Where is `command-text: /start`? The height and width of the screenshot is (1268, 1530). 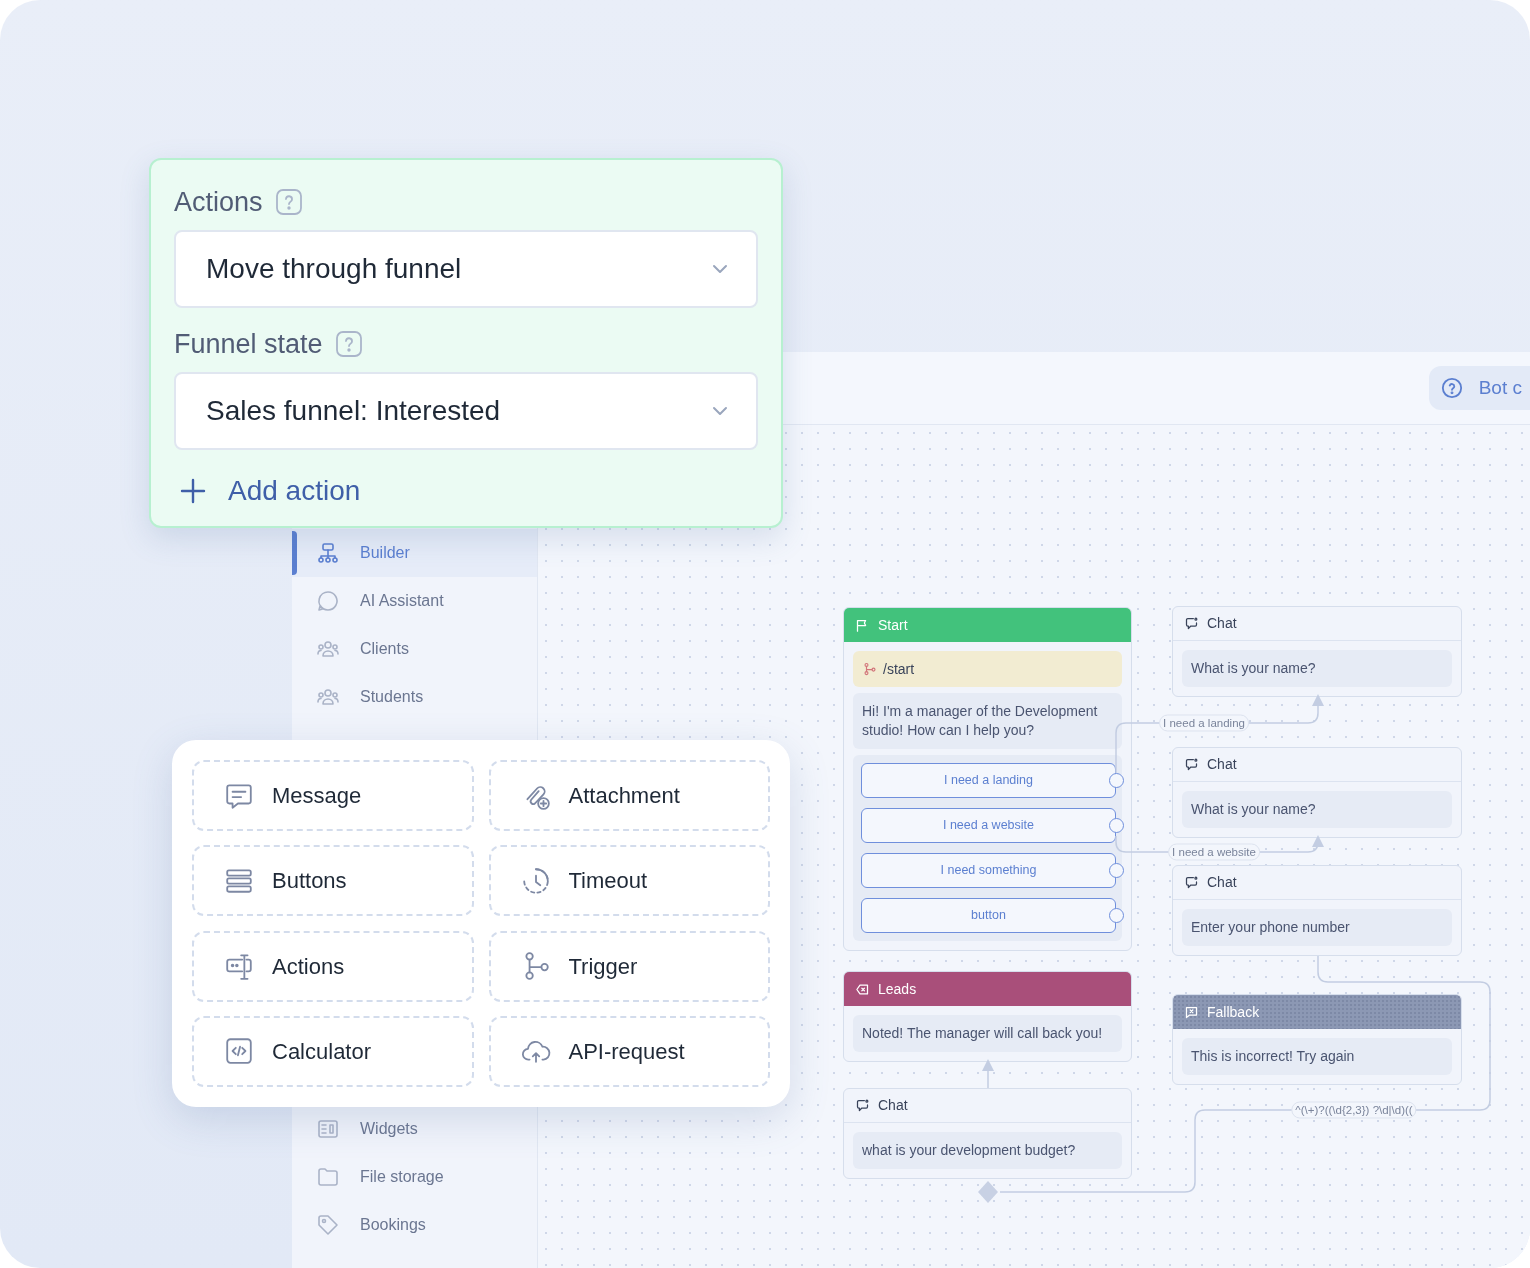
command-text: /start is located at coordinates (899, 669).